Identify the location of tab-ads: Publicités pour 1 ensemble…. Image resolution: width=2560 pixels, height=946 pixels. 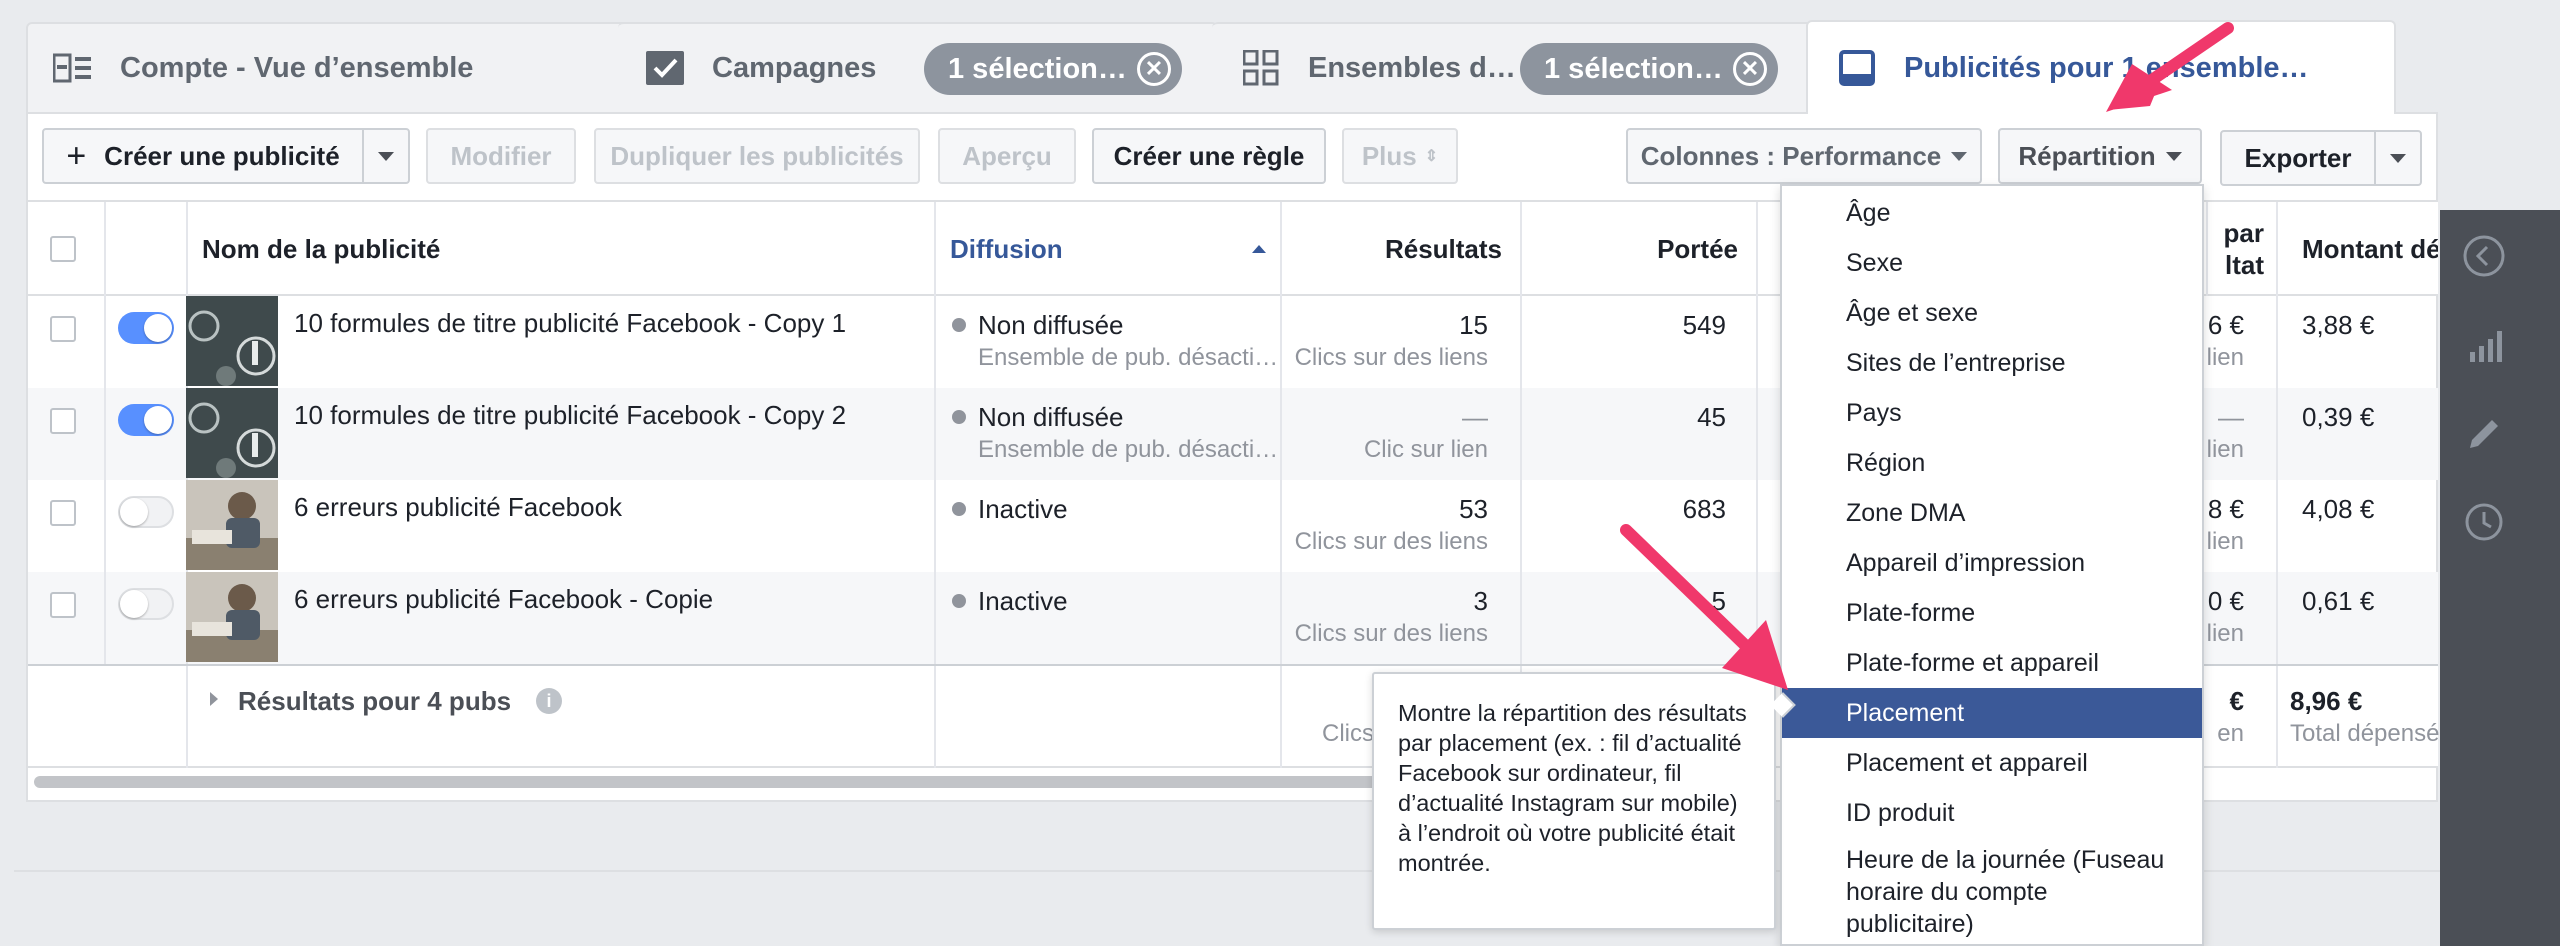
(2101, 67).